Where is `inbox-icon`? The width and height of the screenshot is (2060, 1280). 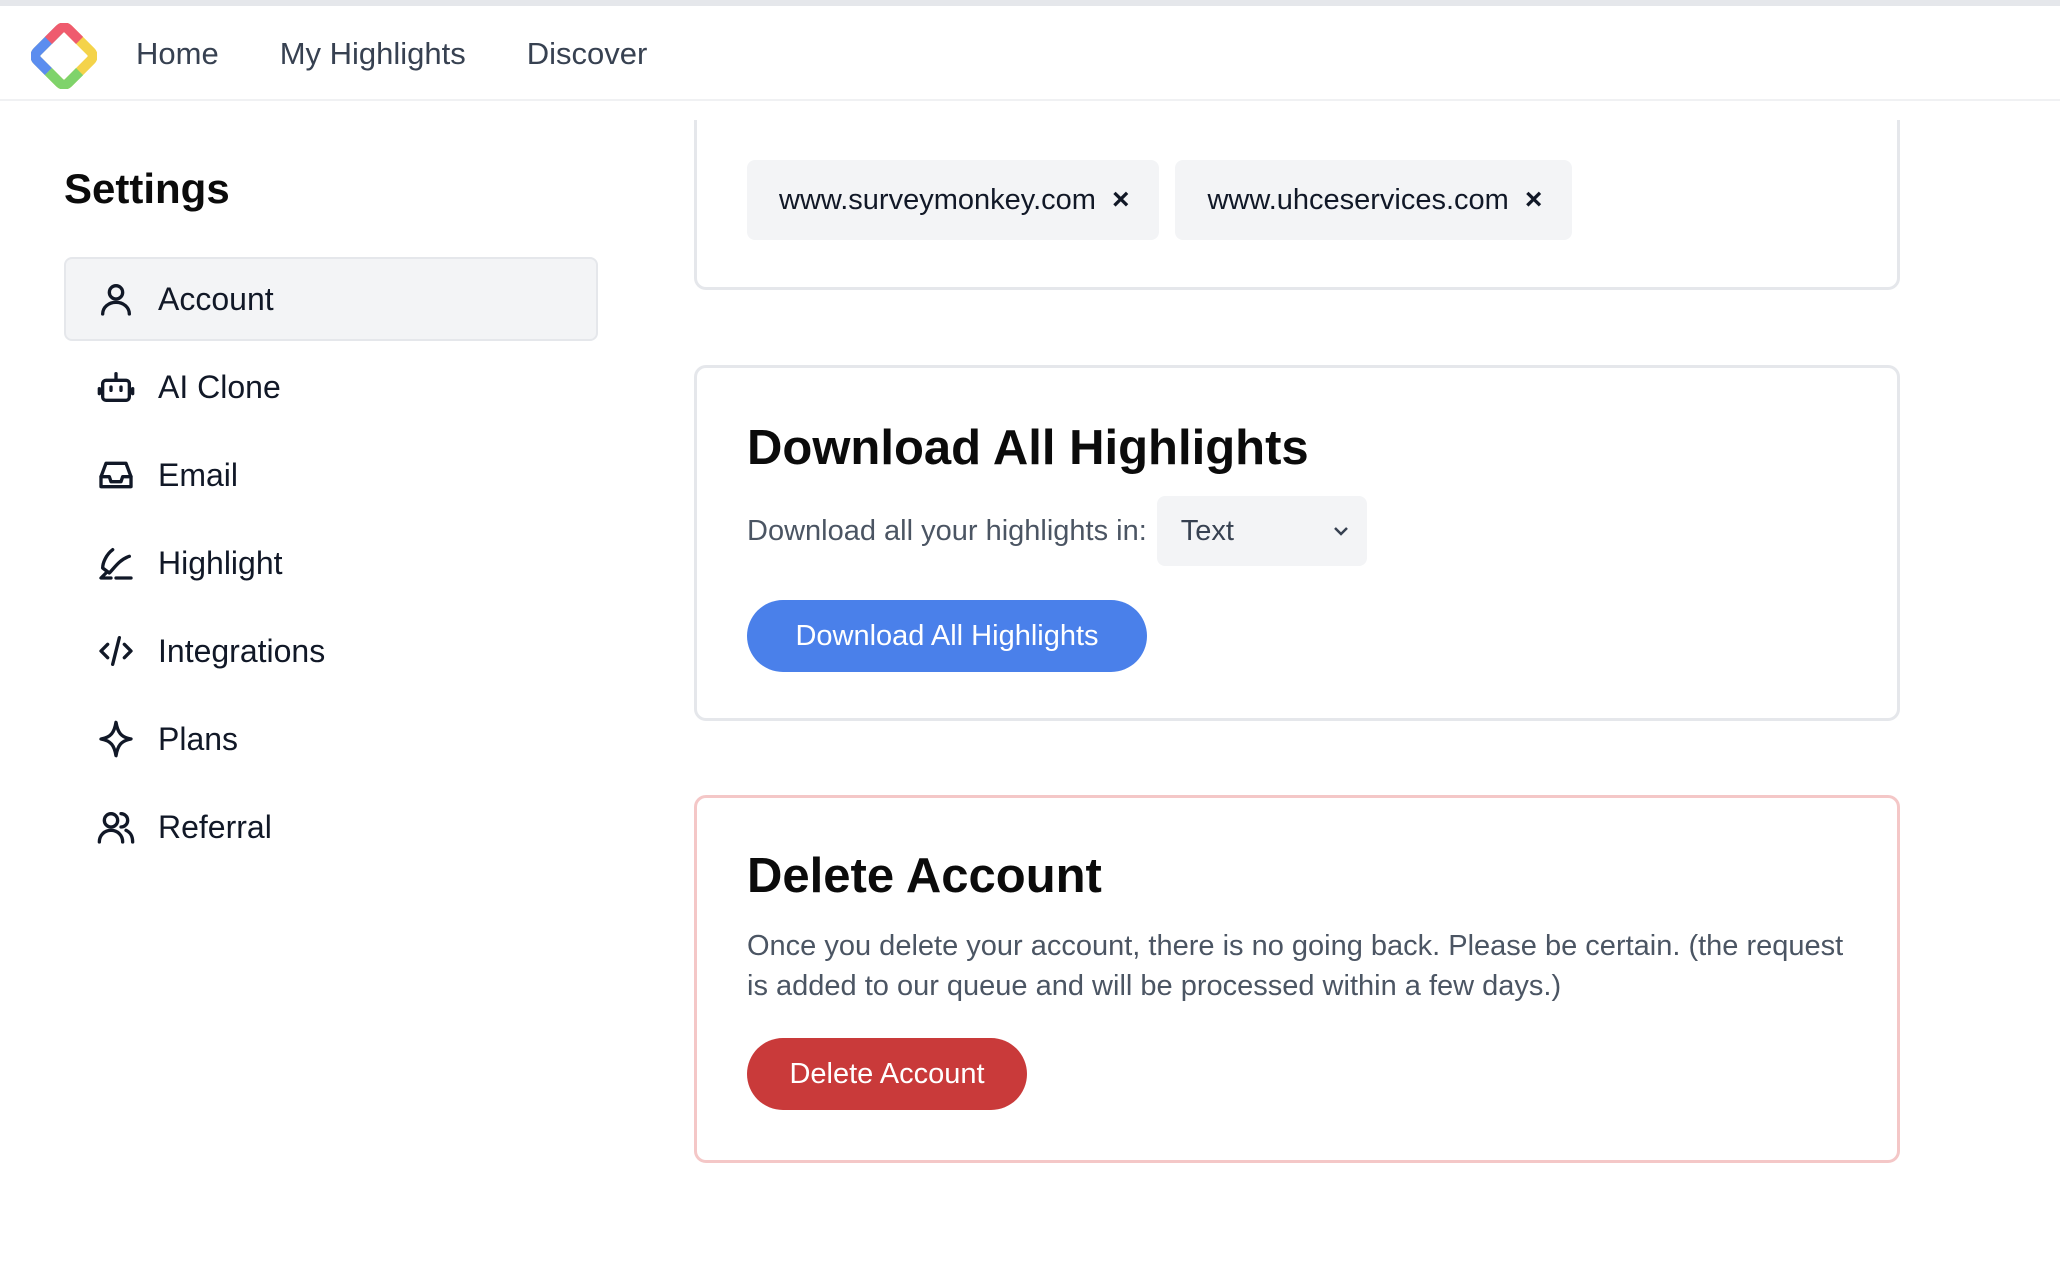 inbox-icon is located at coordinates (116, 475).